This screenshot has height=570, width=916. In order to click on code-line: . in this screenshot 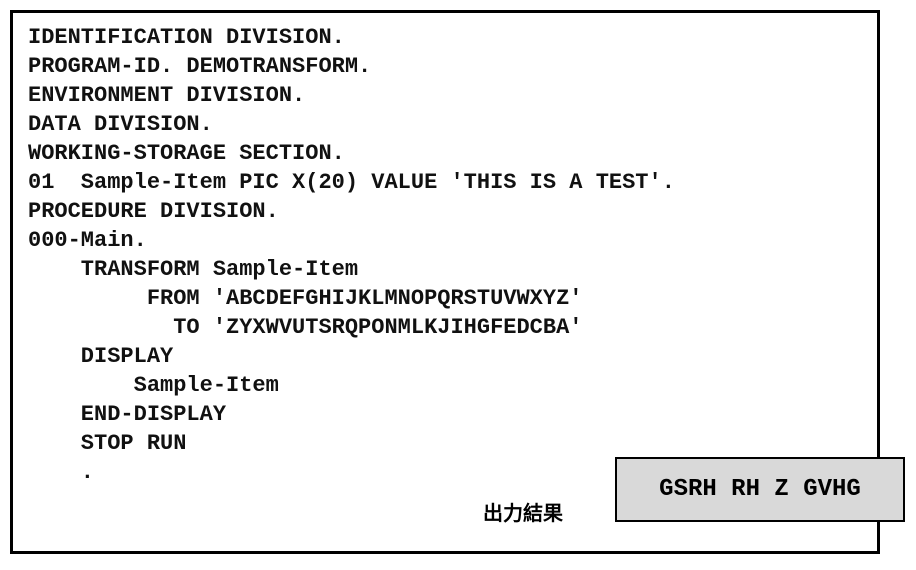, I will do `click(61, 472)`.